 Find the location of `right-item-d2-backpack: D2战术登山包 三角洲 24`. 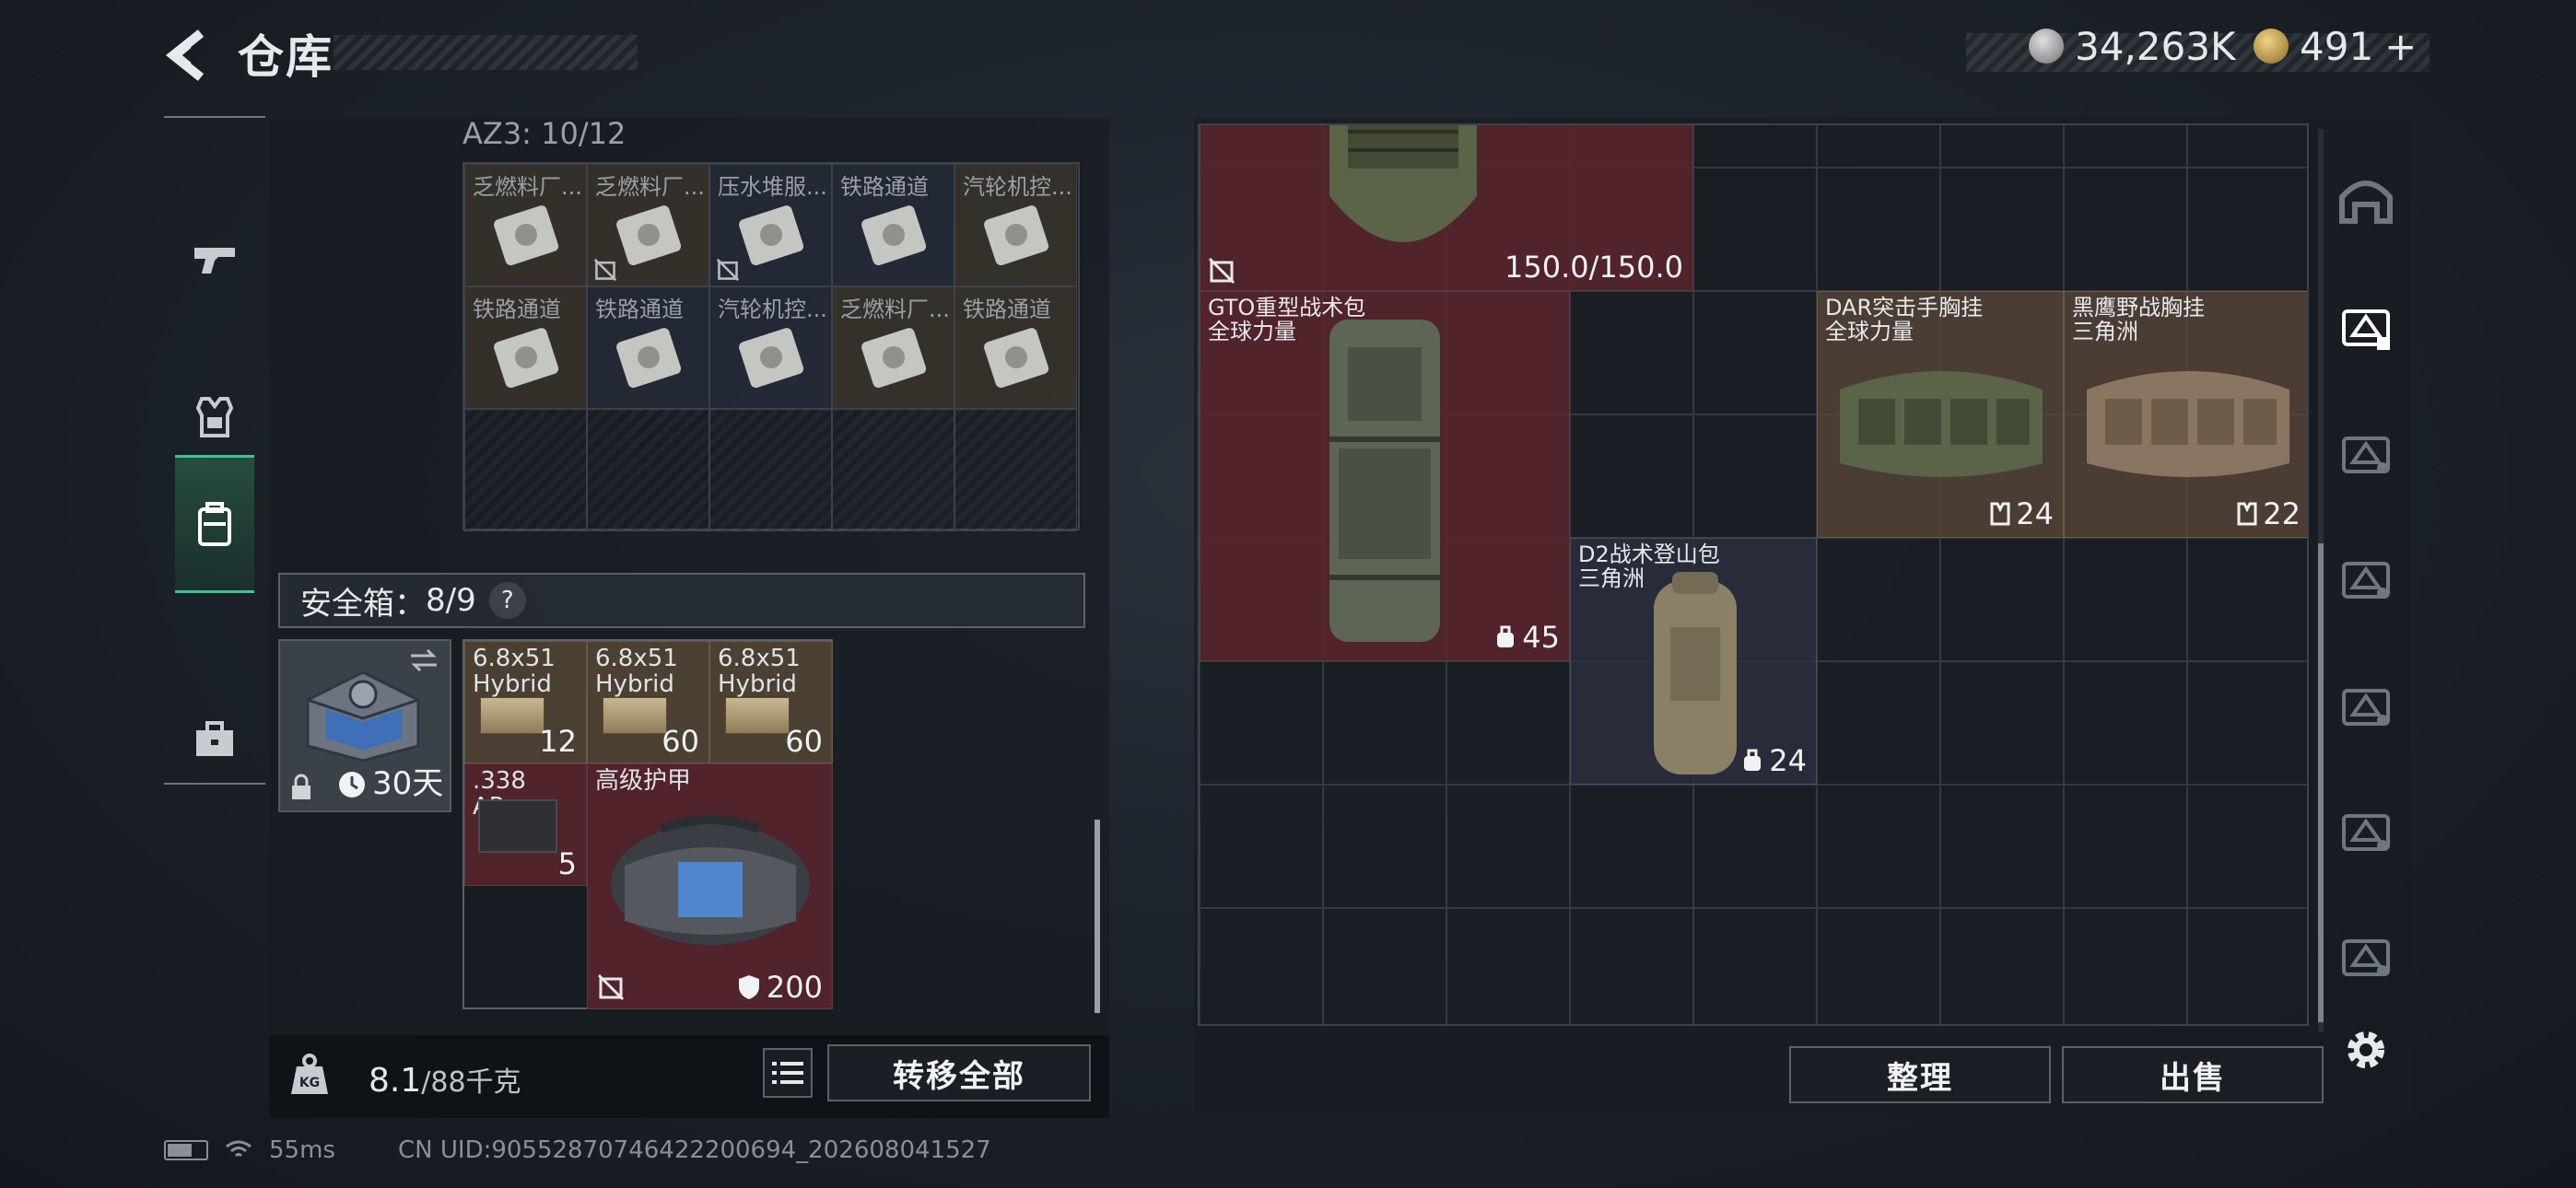

right-item-d2-backpack: D2战术登山包 三角洲 24 is located at coordinates (1693, 661).